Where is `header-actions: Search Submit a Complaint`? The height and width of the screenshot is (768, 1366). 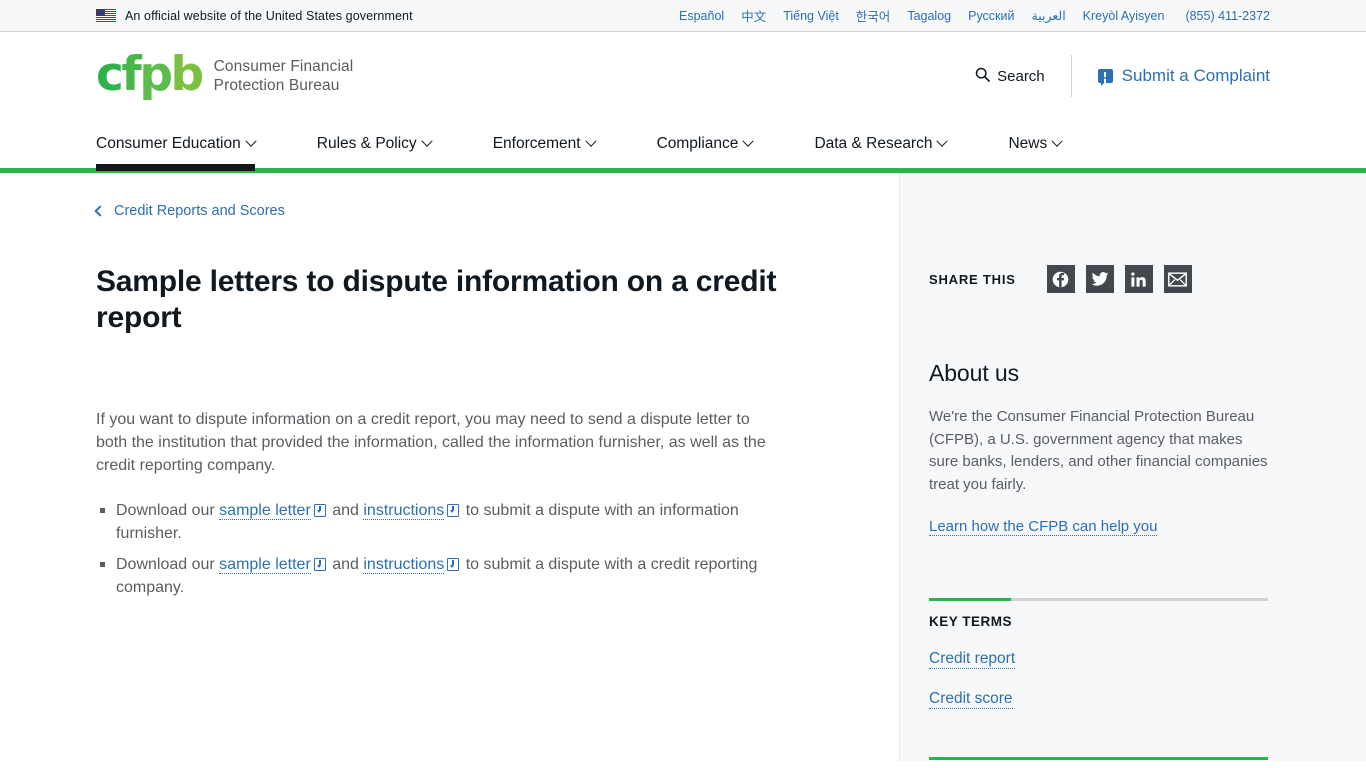 header-actions: Search Submit a Complaint is located at coordinates (1122, 76).